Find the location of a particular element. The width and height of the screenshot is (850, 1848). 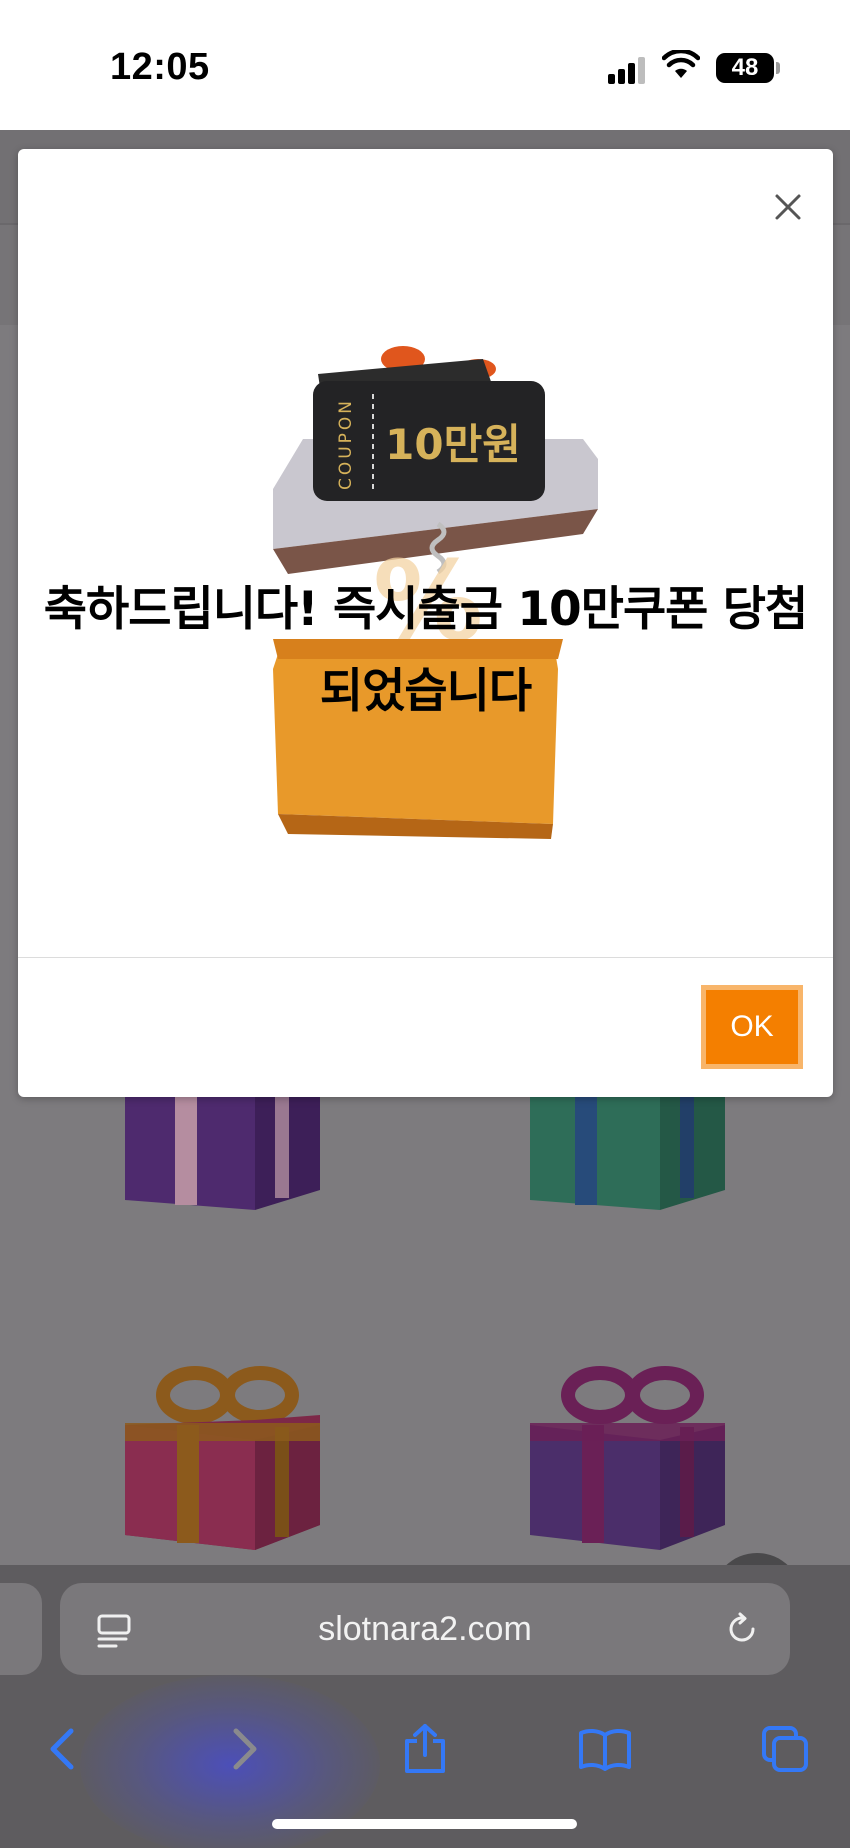

home-indicator is located at coordinates (424, 1824).